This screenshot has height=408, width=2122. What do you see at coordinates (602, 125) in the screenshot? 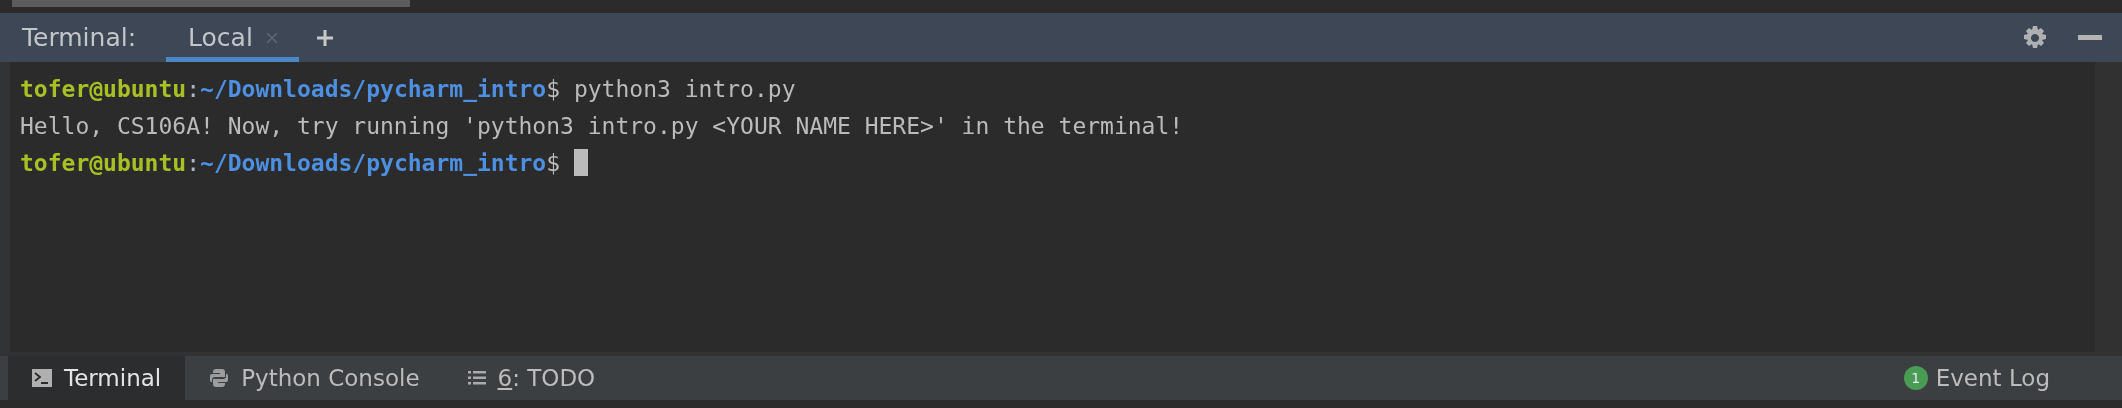
I see `output-text: Hello, CS106A! Now, try running 'python3 intro.py <YOUR NAME HERE>' in the terminal!` at bounding box center [602, 125].